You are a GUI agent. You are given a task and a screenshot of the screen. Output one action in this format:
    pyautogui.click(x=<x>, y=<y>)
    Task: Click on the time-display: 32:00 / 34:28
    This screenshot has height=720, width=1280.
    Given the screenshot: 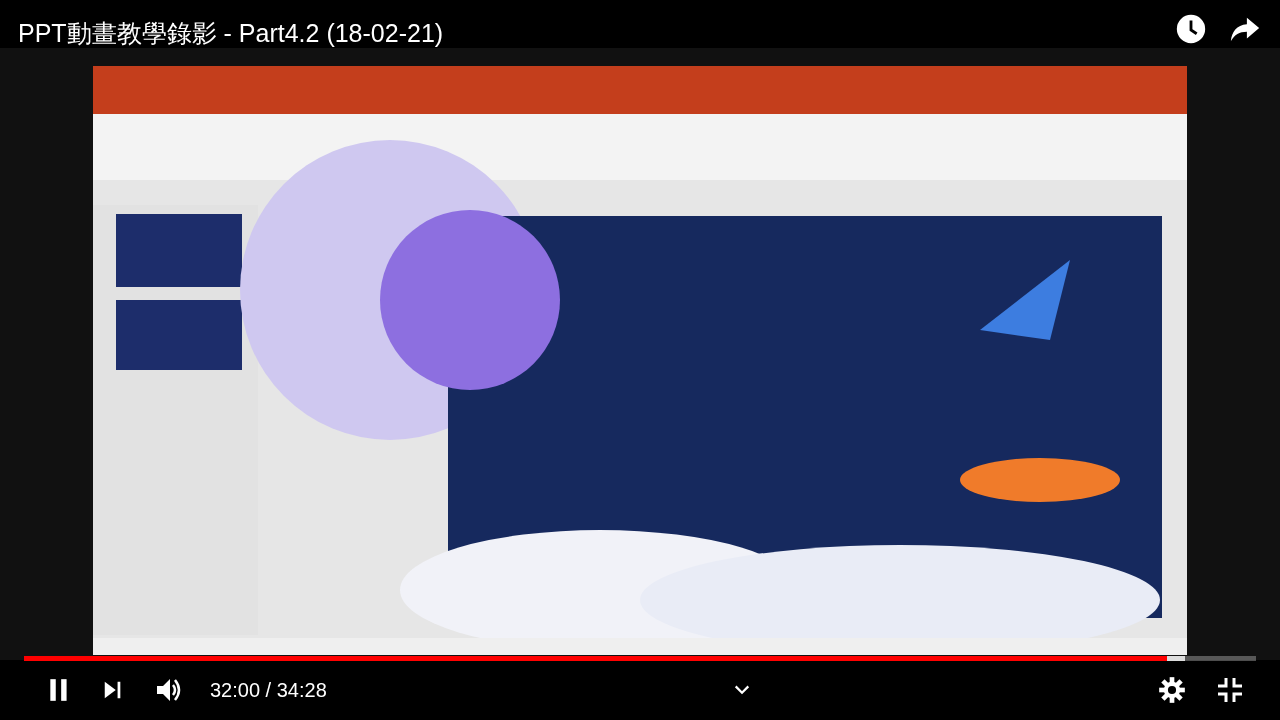 What is the action you would take?
    pyautogui.click(x=268, y=690)
    